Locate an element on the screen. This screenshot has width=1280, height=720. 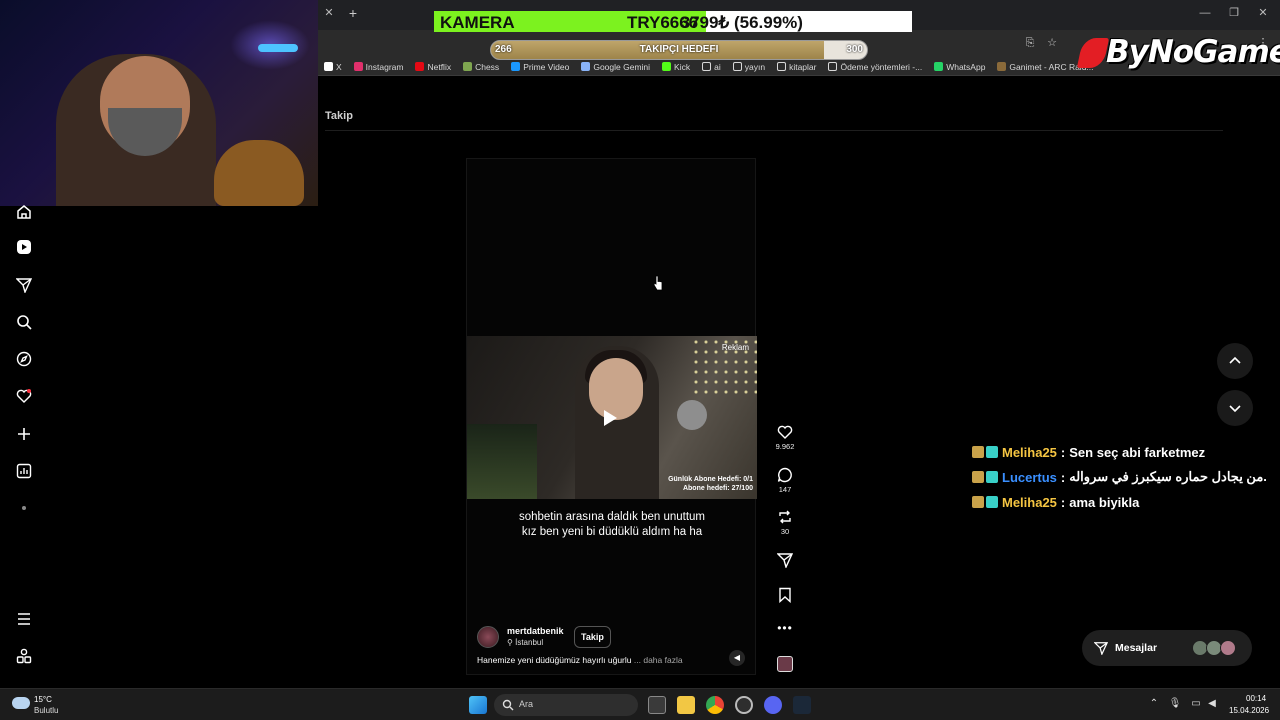
follow-button: Takip is located at coordinates (592, 637).